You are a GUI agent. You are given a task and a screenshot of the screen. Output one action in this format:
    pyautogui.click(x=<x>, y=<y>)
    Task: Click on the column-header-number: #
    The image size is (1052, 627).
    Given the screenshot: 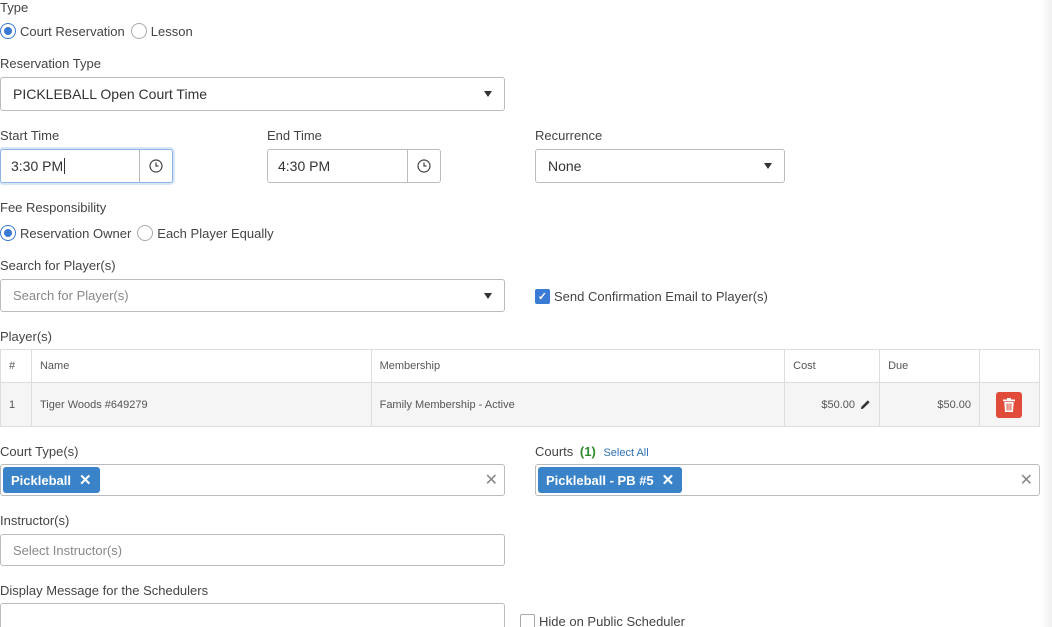 What is the action you would take?
    pyautogui.click(x=16, y=366)
    